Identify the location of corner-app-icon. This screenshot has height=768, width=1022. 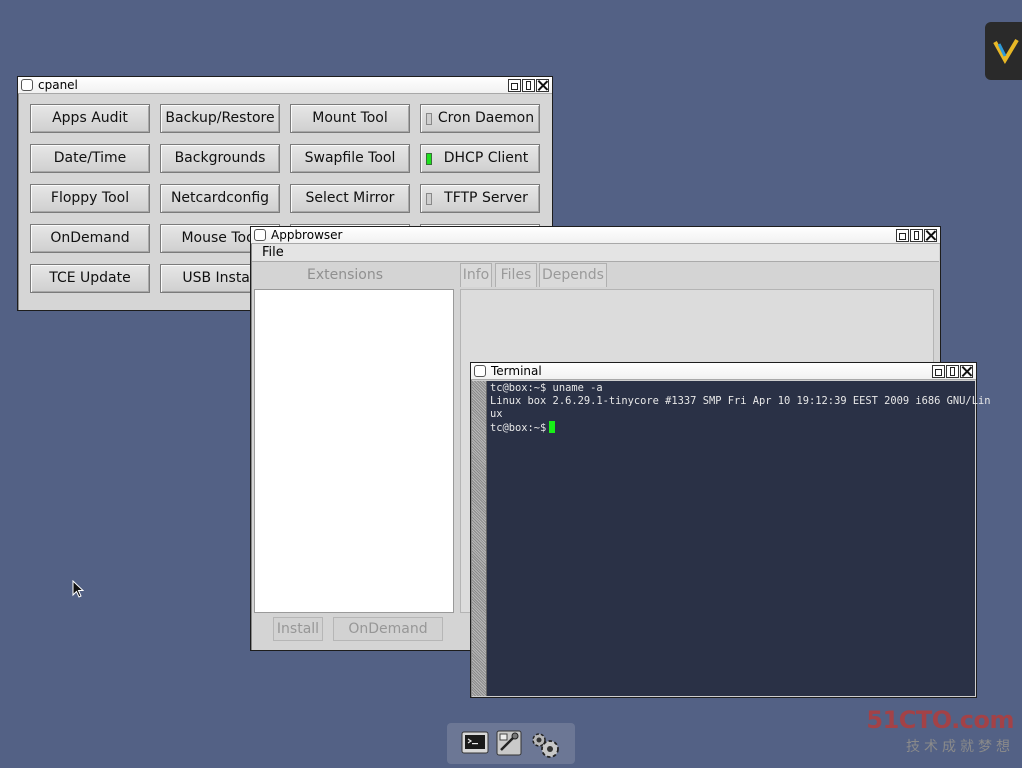
(1003, 51).